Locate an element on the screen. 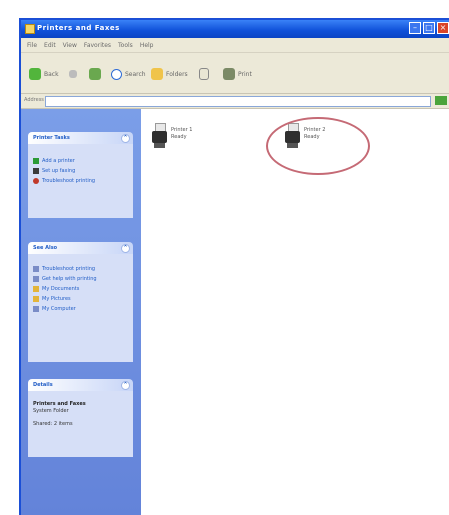 The width and height of the screenshot is (449, 515). see-also-label: My Pictures is located at coordinates (56, 299).